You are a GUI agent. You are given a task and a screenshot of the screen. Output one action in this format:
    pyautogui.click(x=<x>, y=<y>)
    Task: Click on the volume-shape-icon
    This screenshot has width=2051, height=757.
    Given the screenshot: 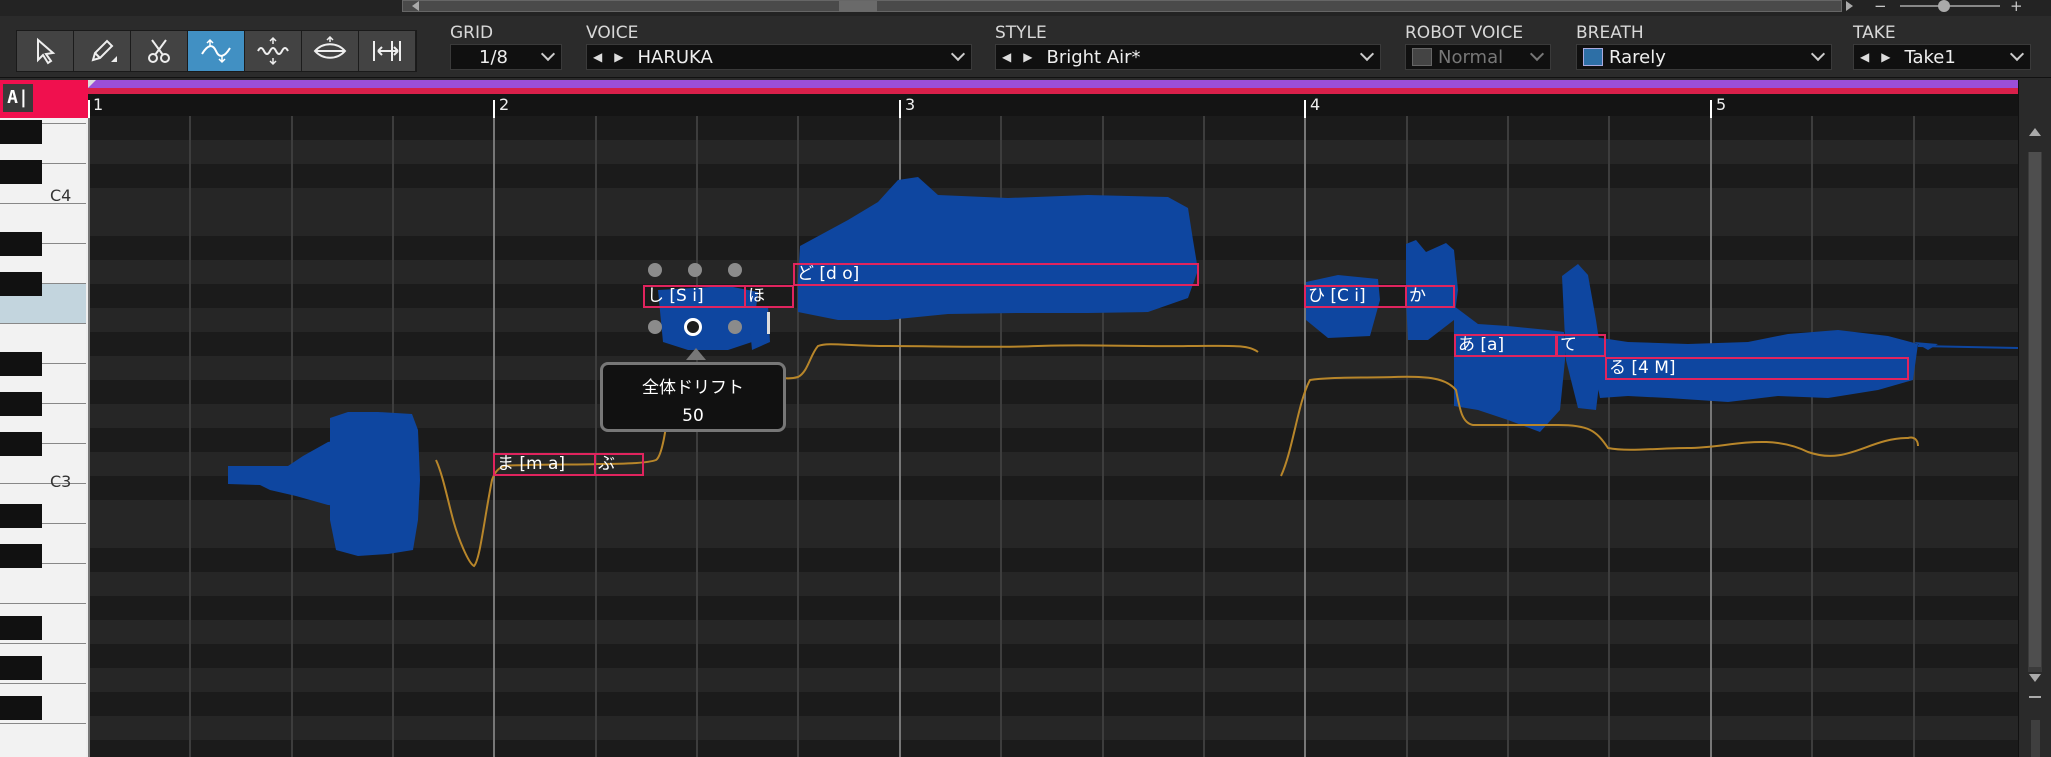 What is the action you would take?
    pyautogui.click(x=330, y=47)
    